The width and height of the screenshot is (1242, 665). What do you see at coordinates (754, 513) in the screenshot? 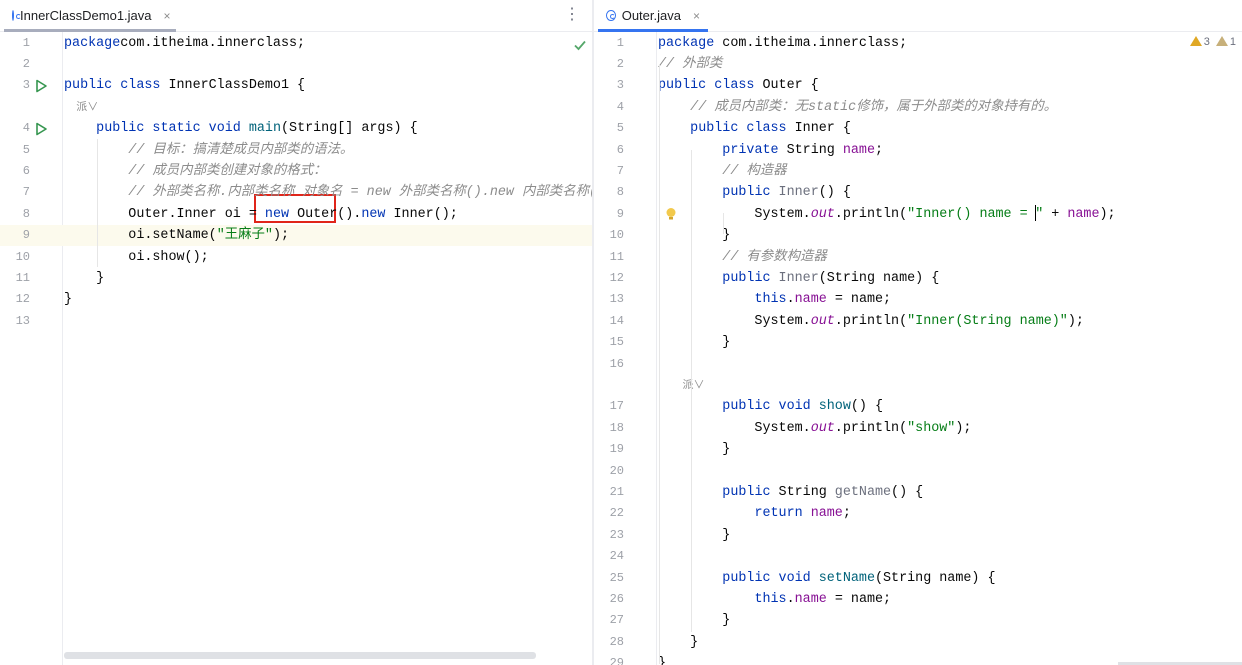
I see `code-text: return name;` at bounding box center [754, 513].